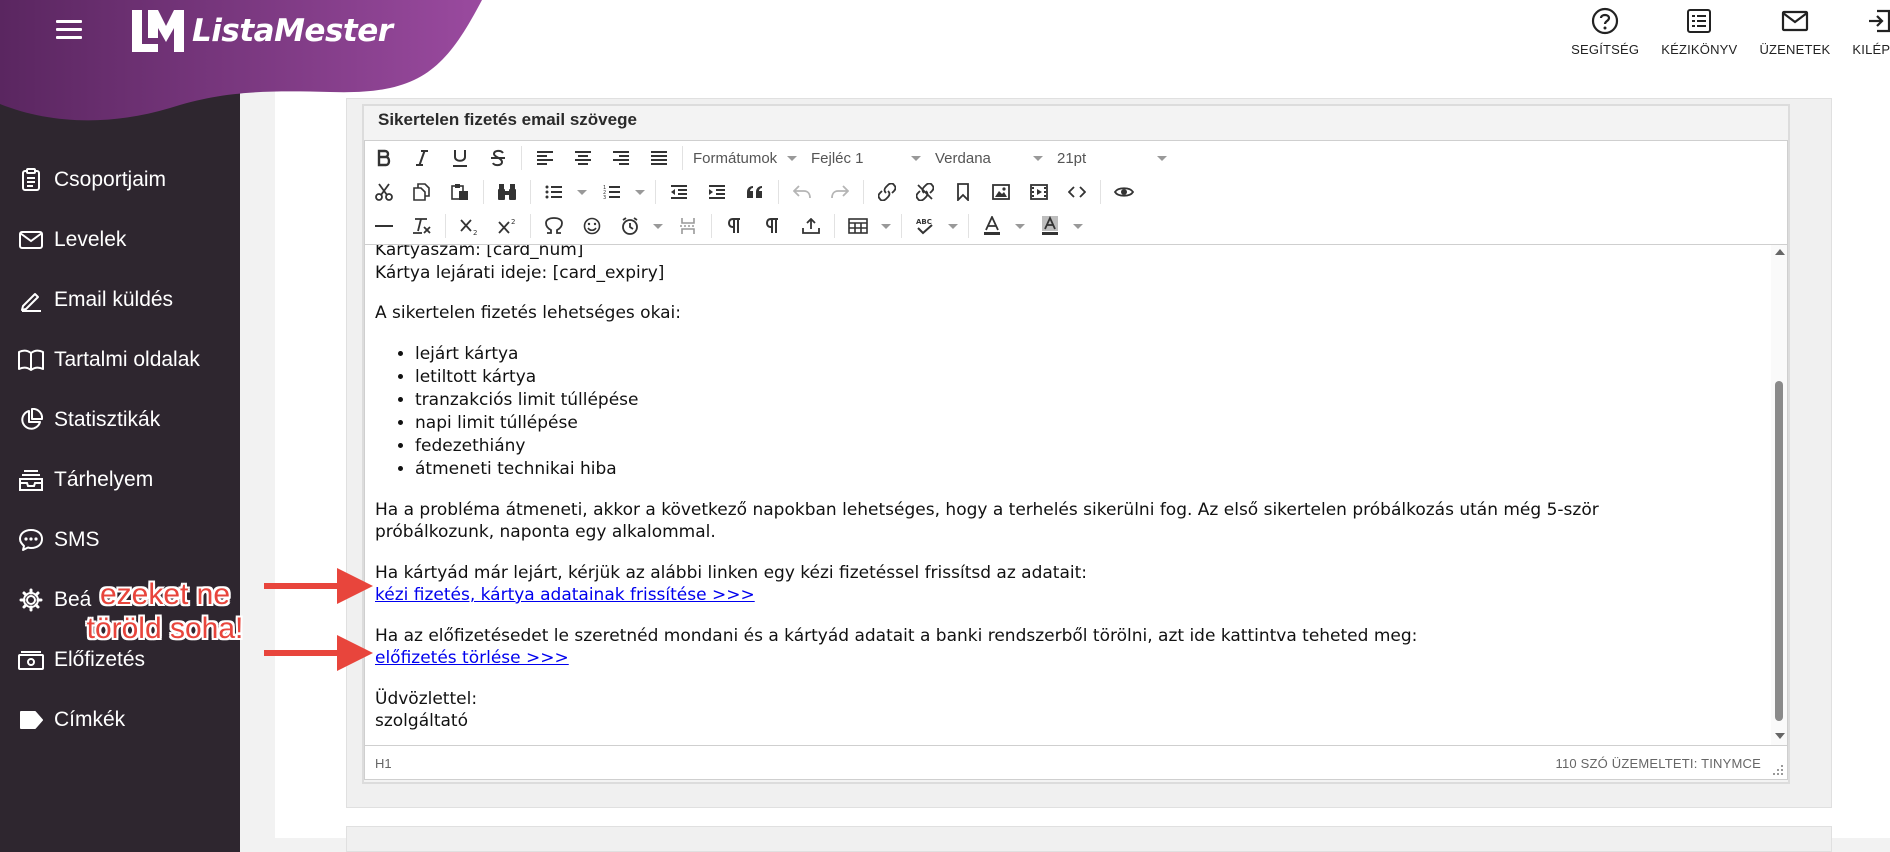 This screenshot has width=1890, height=852. Describe the element at coordinates (837, 158) in the screenshot. I see `heading-value: Fejléc 1` at that location.